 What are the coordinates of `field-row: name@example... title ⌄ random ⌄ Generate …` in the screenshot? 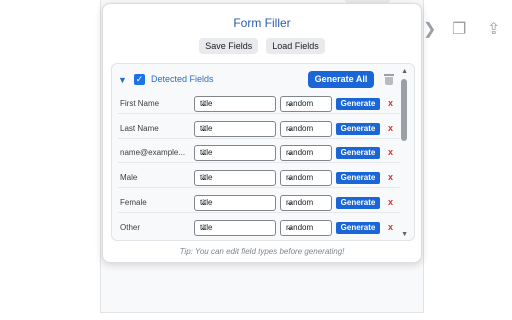 It's located at (256, 153).